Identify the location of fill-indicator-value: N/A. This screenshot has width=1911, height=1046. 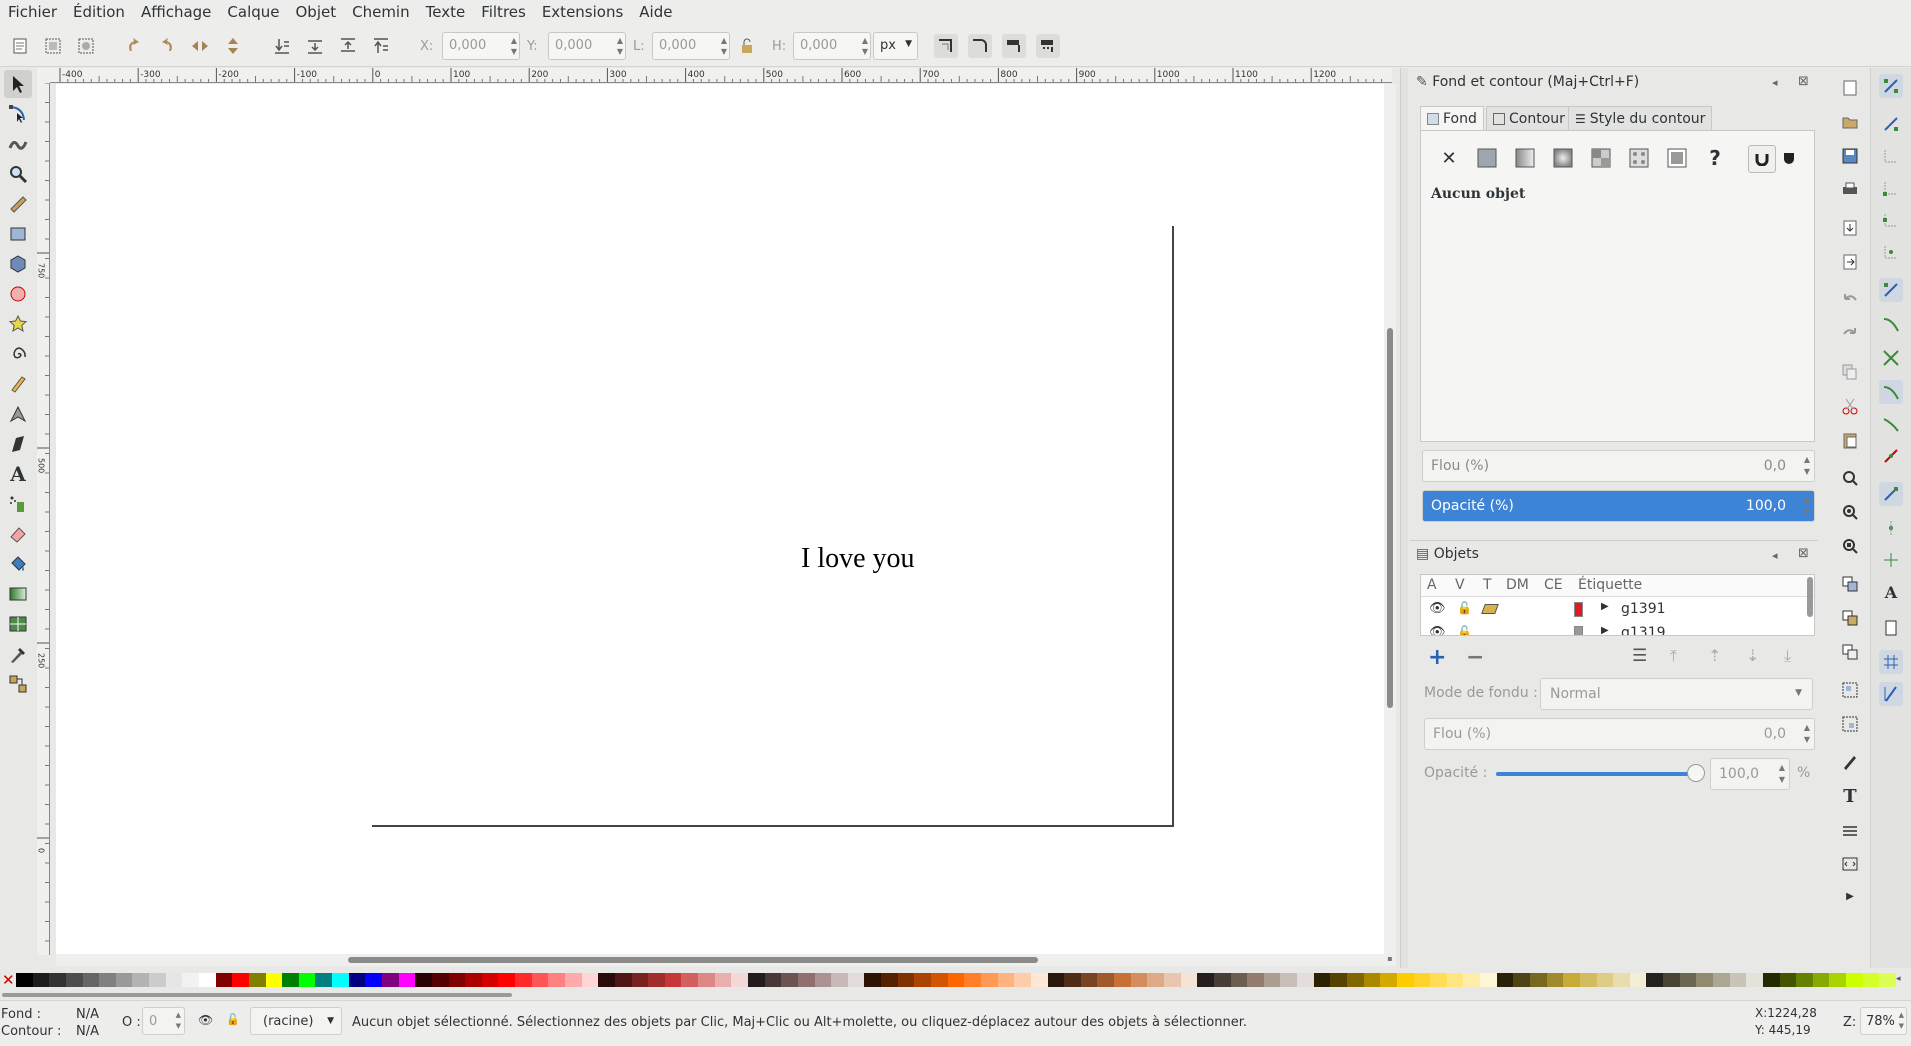
(87, 1014).